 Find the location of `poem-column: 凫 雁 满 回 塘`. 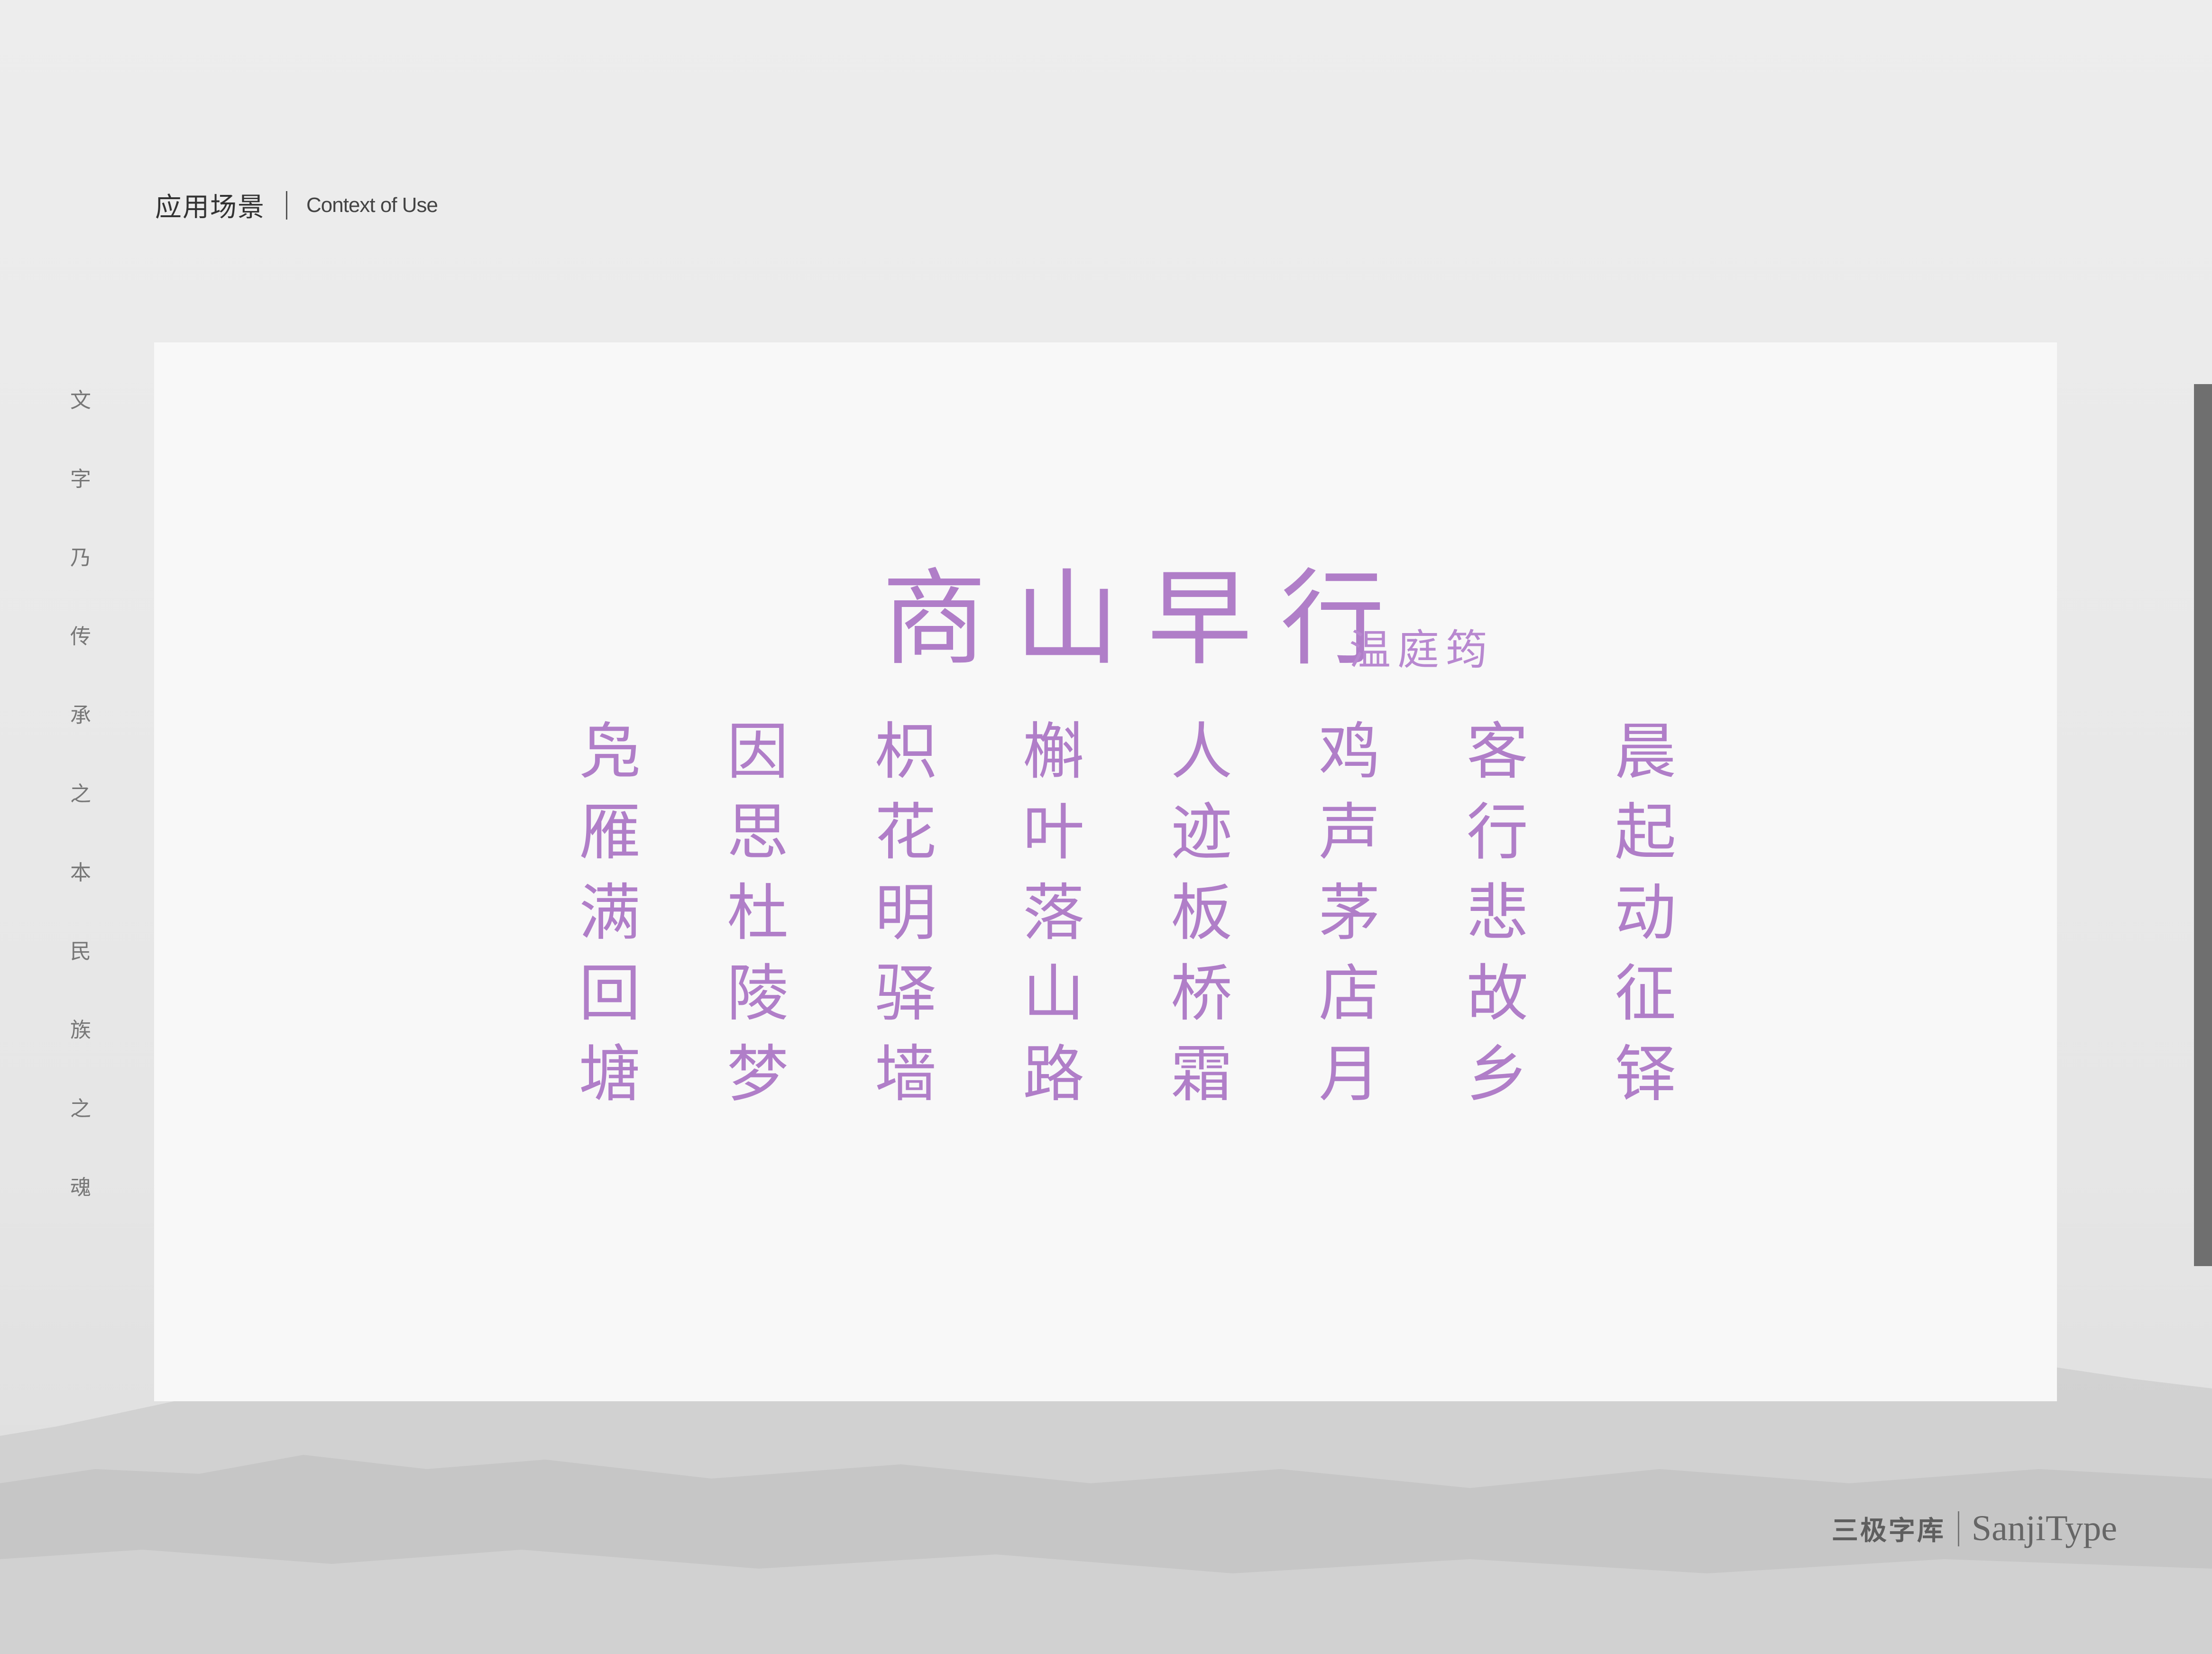

poem-column: 凫 雁 满 回 塘 is located at coordinates (610, 912).